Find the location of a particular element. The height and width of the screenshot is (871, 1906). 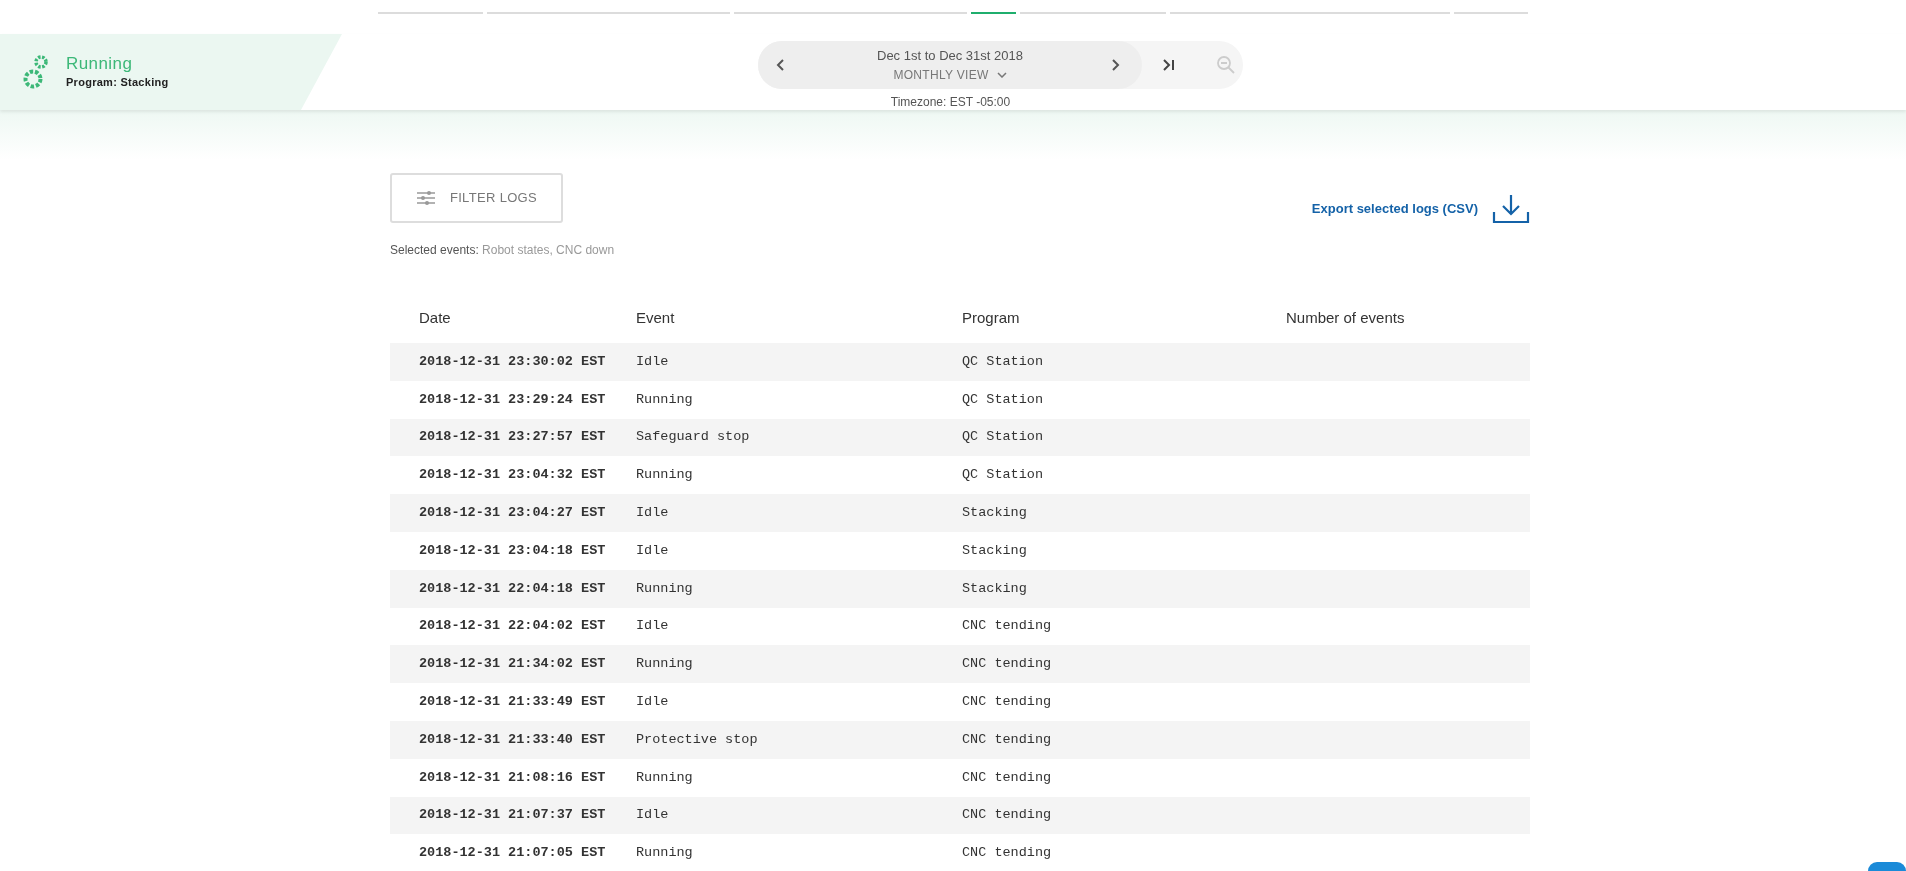

view-dropdown: MONTHLY VIEW is located at coordinates (950, 74).